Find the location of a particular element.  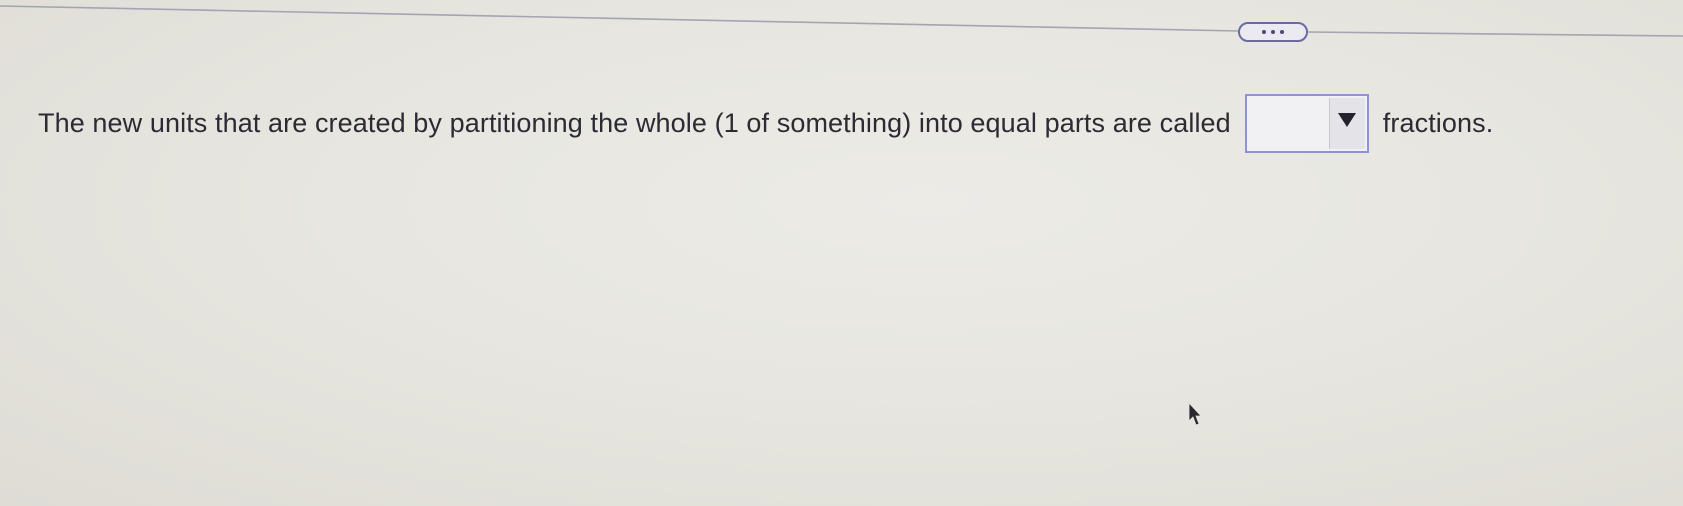

answer-dropdown is located at coordinates (1306, 123).